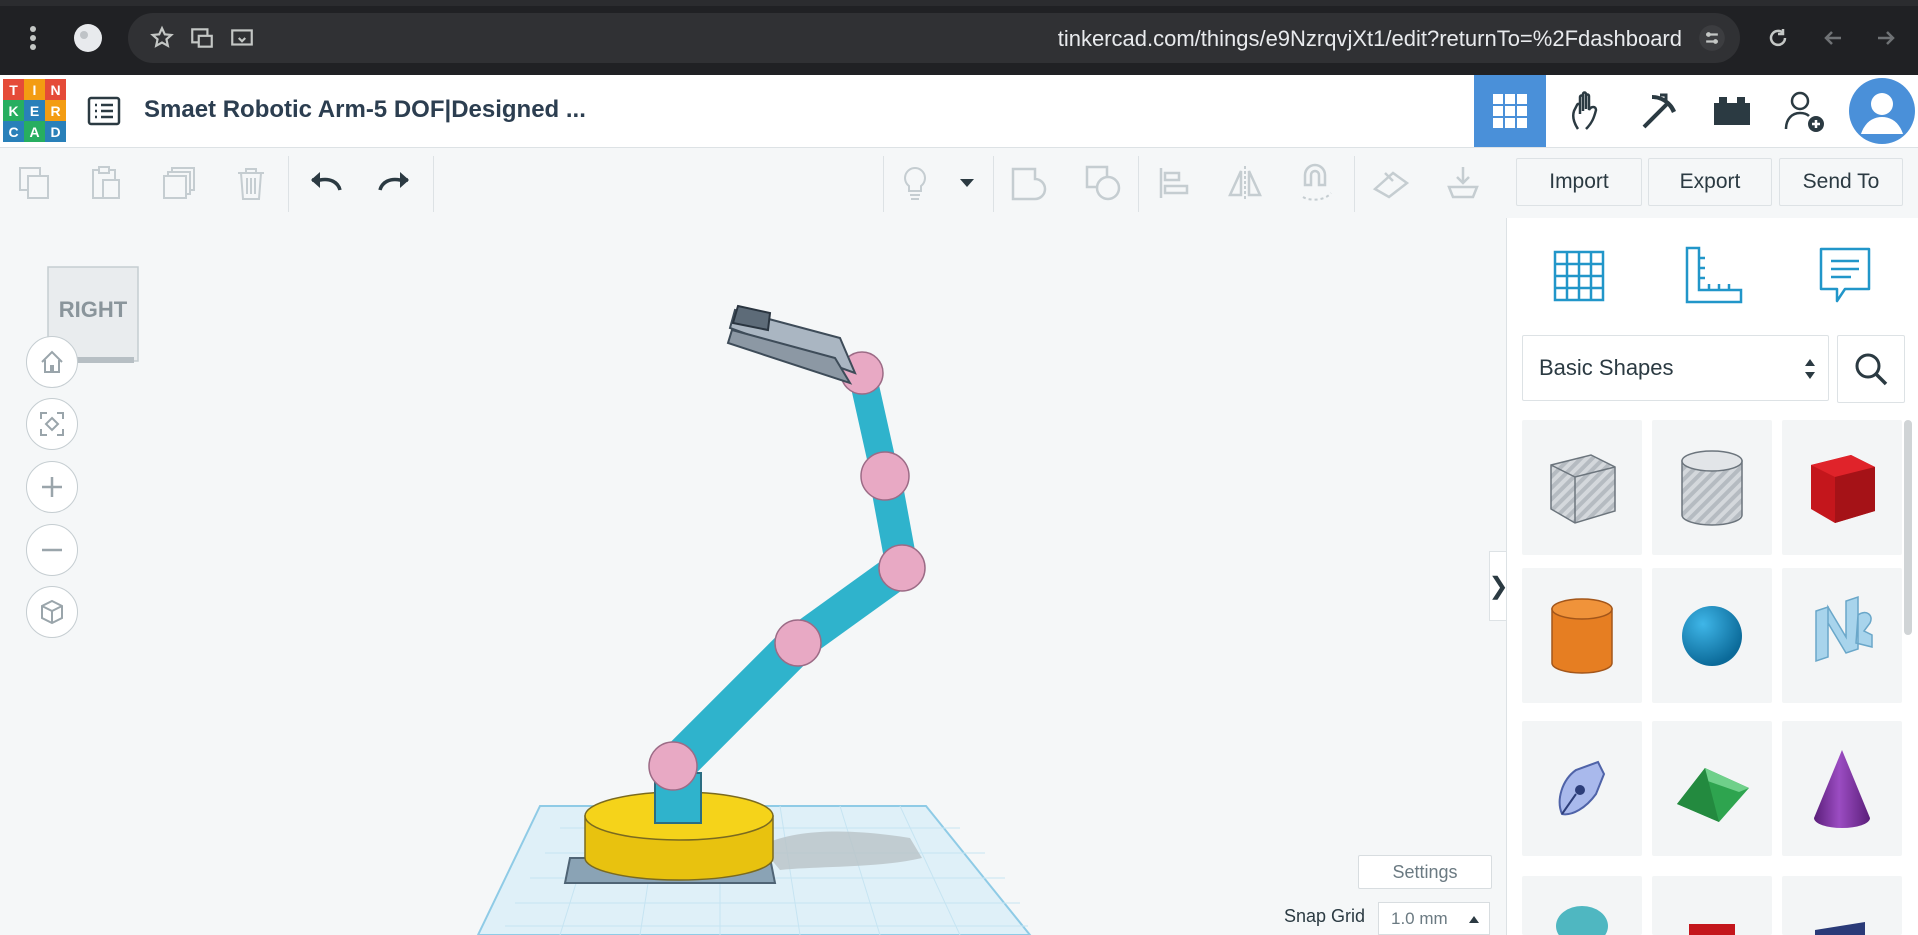  I want to click on text-shape-icon, so click(1844, 628).